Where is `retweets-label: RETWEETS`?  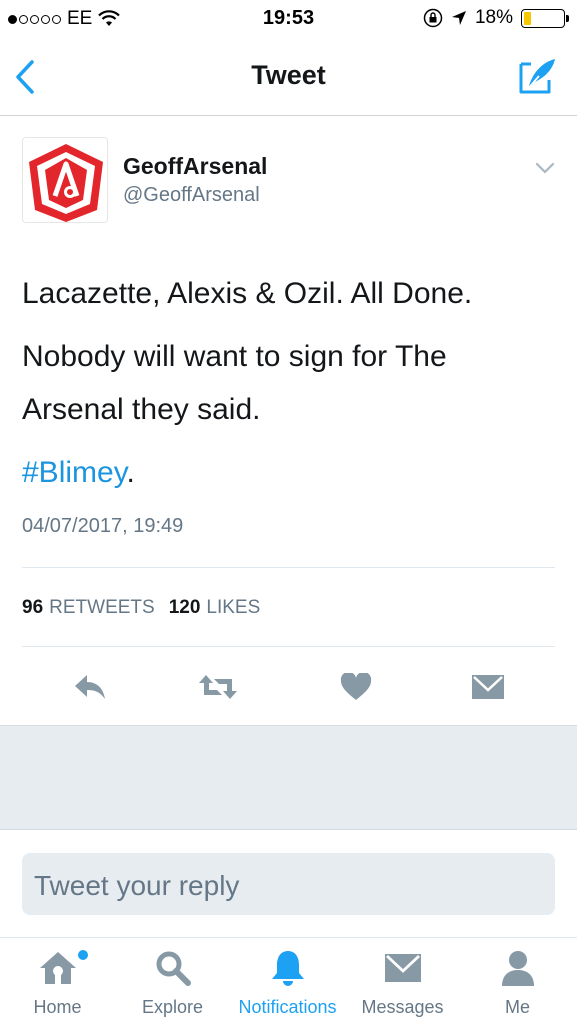
retweets-label: RETWEETS is located at coordinates (102, 607).